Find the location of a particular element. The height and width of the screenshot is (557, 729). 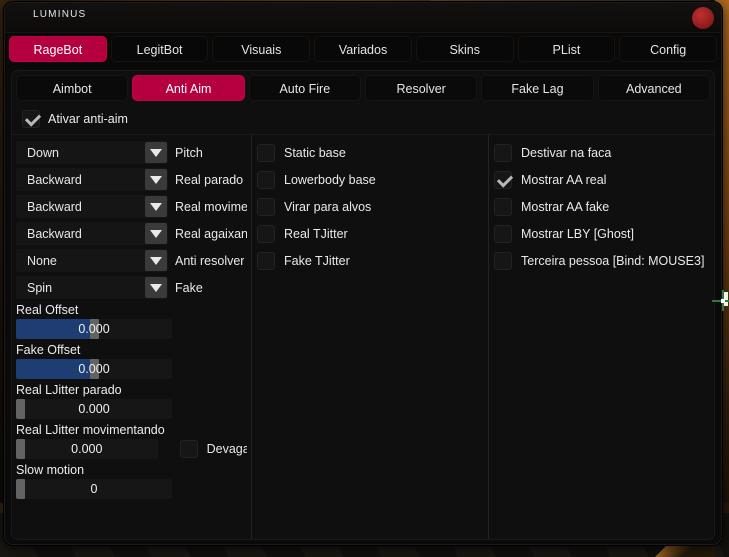

slider-slow-motion: 0 is located at coordinates (94, 489).